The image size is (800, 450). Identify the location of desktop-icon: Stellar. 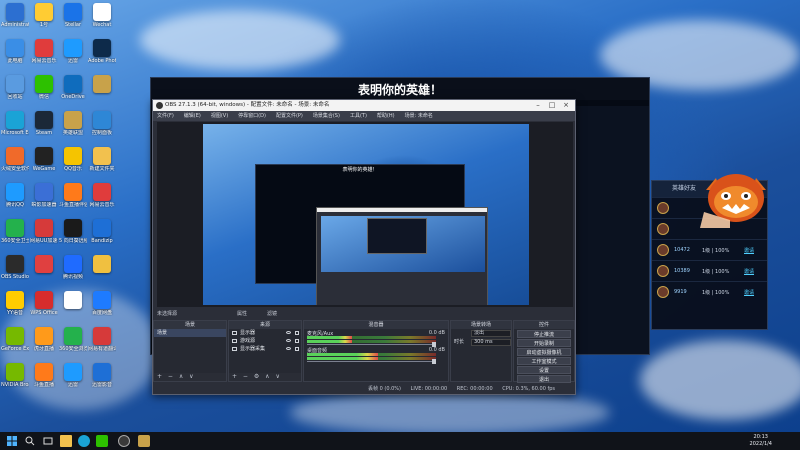
(73, 15).